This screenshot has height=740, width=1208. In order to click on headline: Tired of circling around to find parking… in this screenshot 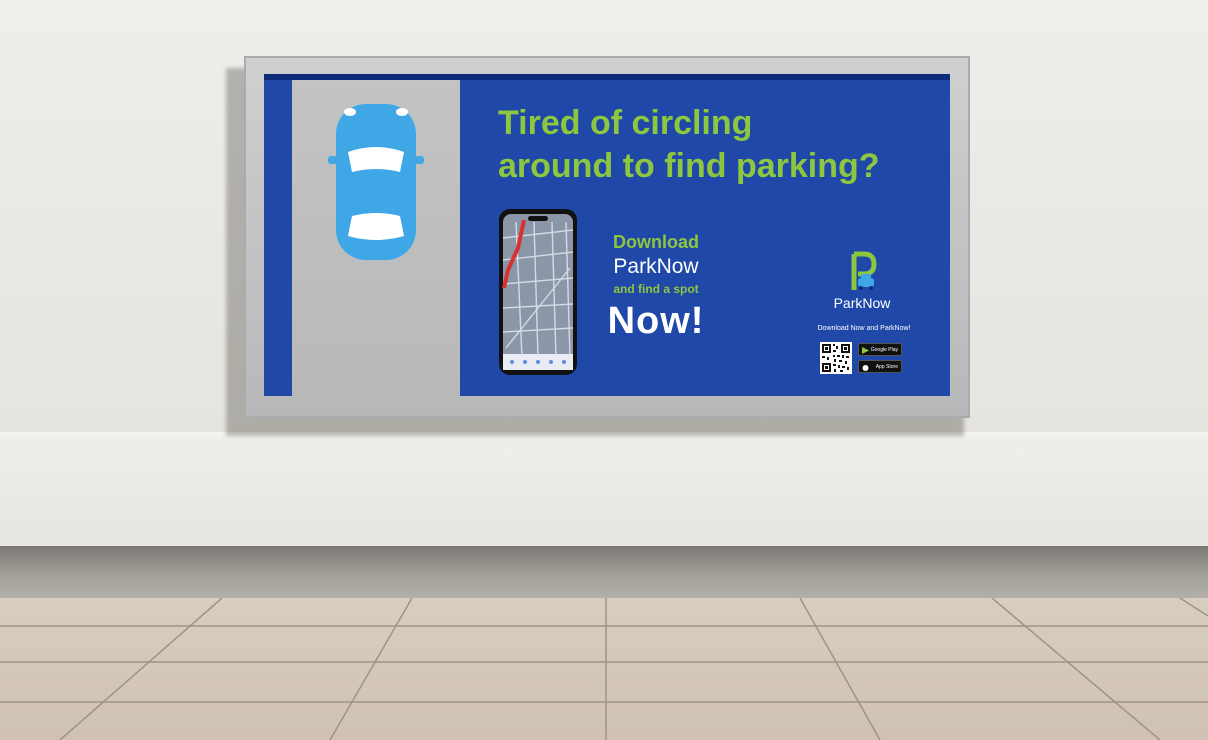, I will do `click(718, 145)`.